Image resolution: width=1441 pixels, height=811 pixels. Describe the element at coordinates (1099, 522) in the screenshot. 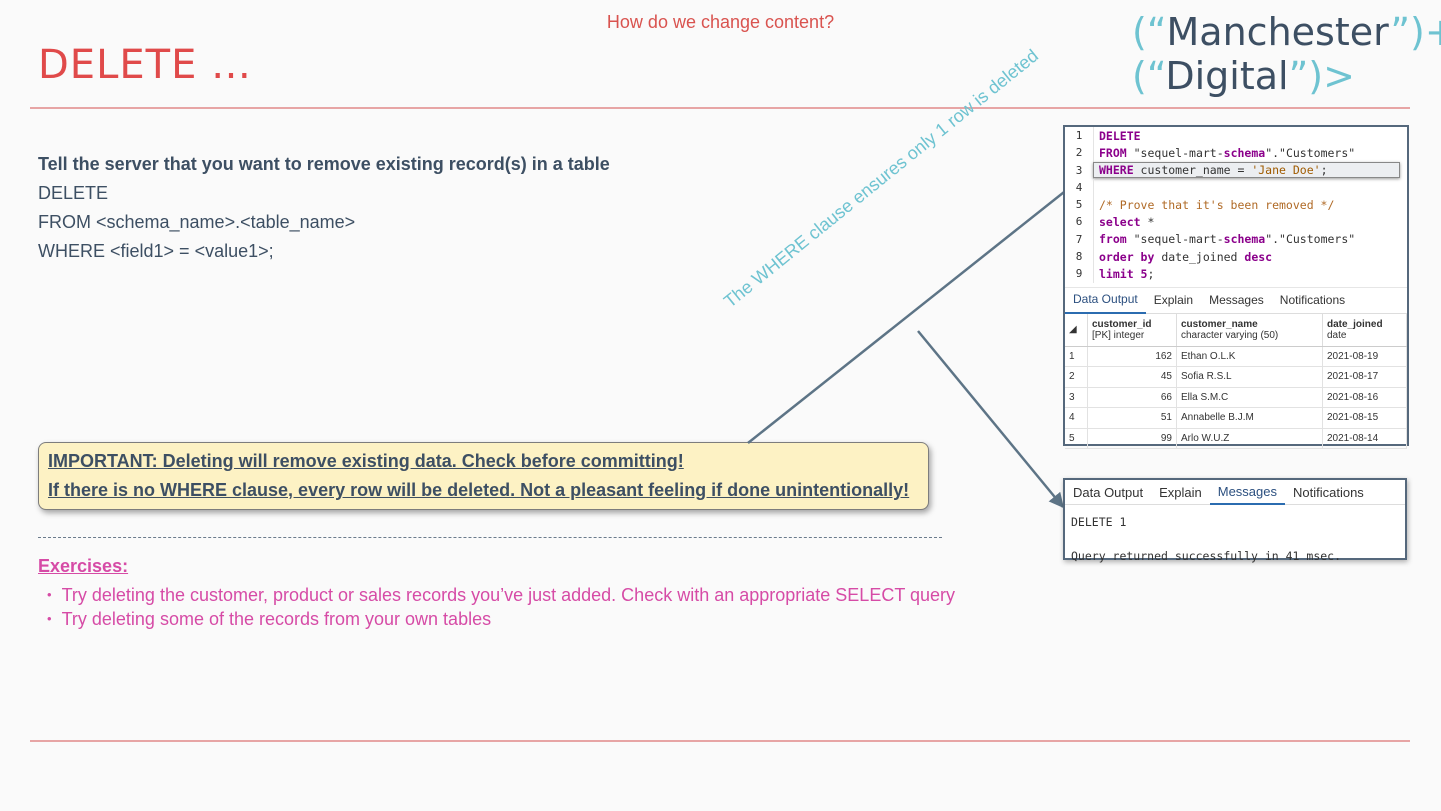

I see `message-line: DELETE 1` at that location.